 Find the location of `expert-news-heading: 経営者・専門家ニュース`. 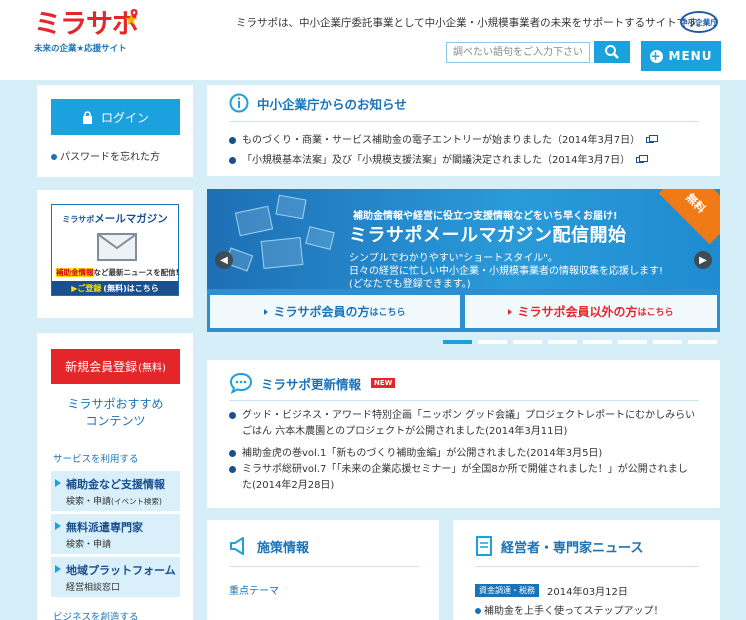

expert-news-heading: 経営者・専門家ニュース is located at coordinates (559, 546).